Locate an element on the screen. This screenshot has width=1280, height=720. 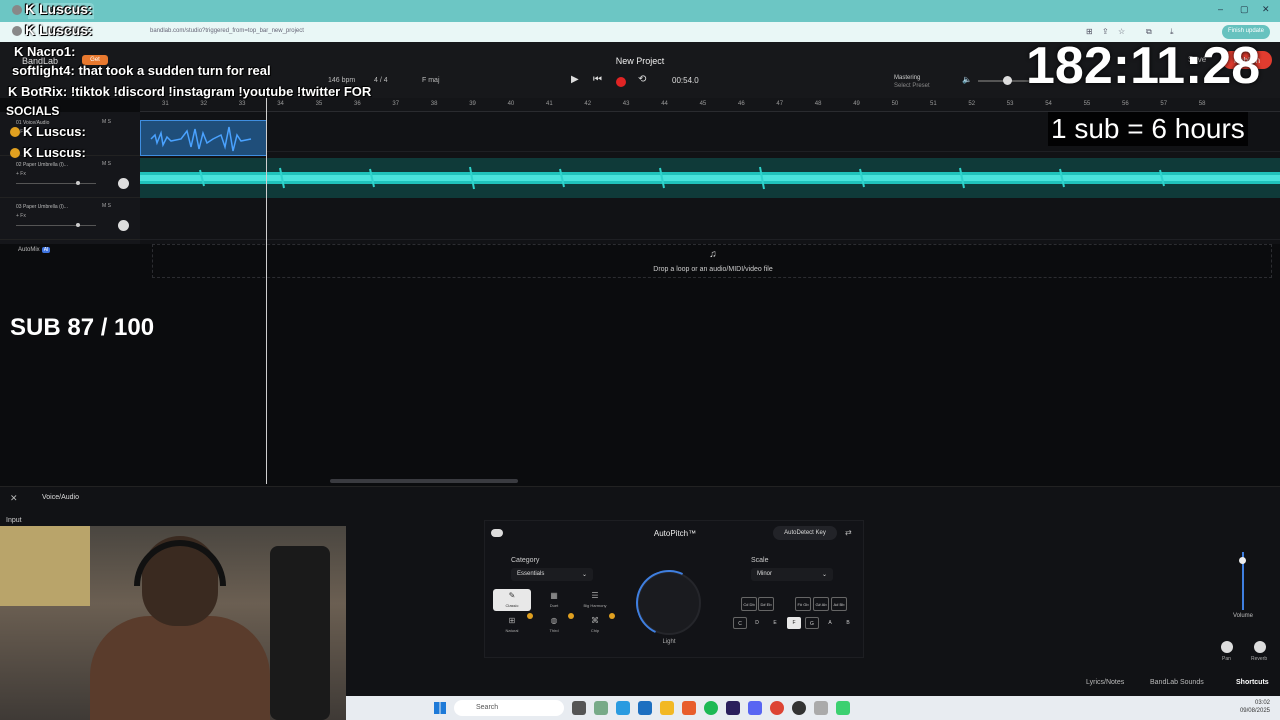
extension-icon: ⊞ is located at coordinates (1089, 31).